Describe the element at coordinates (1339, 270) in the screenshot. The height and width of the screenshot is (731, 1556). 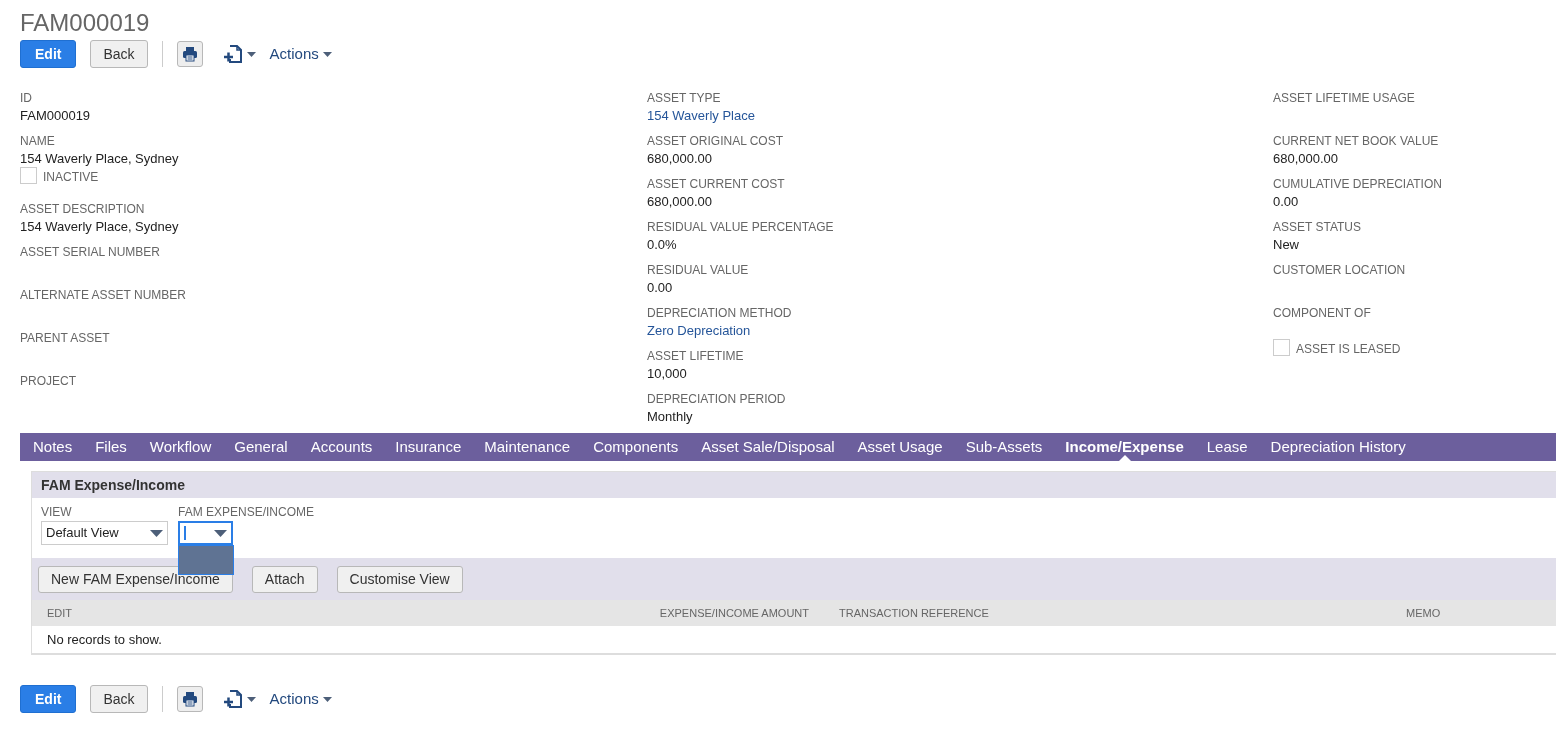
I see `field-label: CUSTOMER LOCATION` at that location.